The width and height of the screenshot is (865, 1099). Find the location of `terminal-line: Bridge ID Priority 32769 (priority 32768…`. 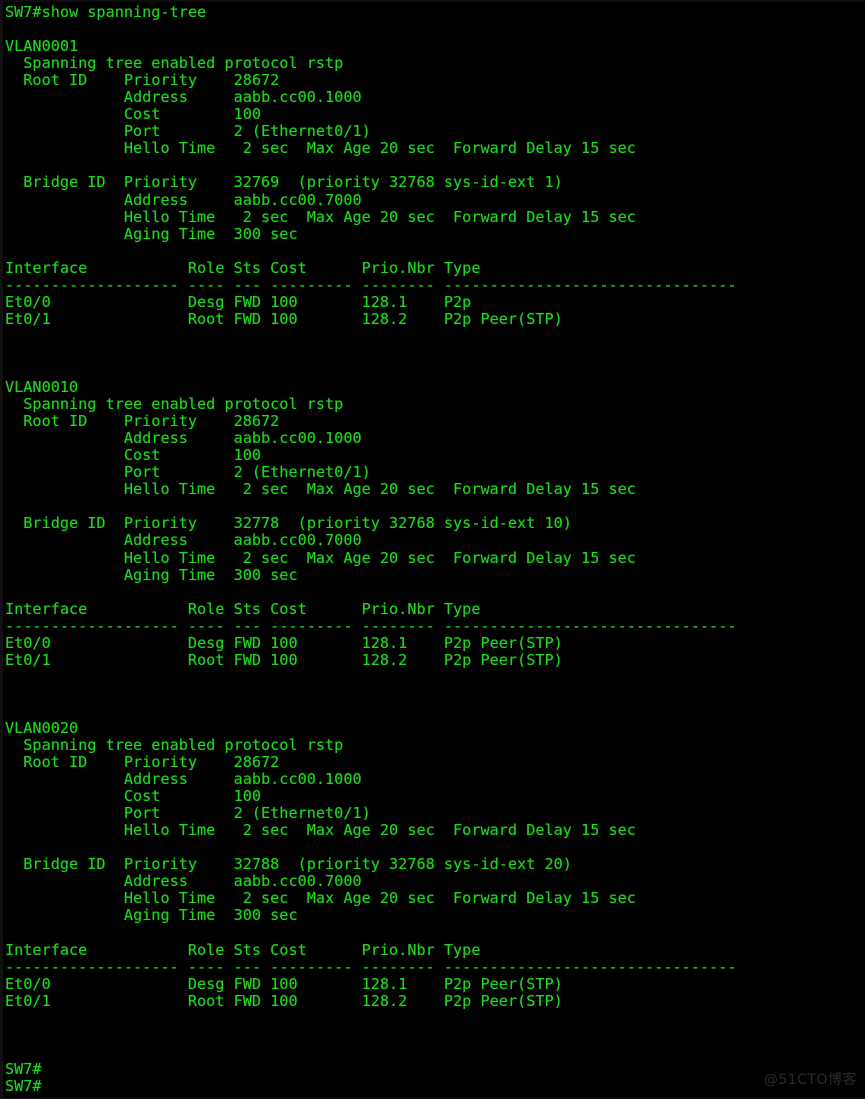

terminal-line: Bridge ID Priority 32769 (priority 32768… is located at coordinates (284, 182).